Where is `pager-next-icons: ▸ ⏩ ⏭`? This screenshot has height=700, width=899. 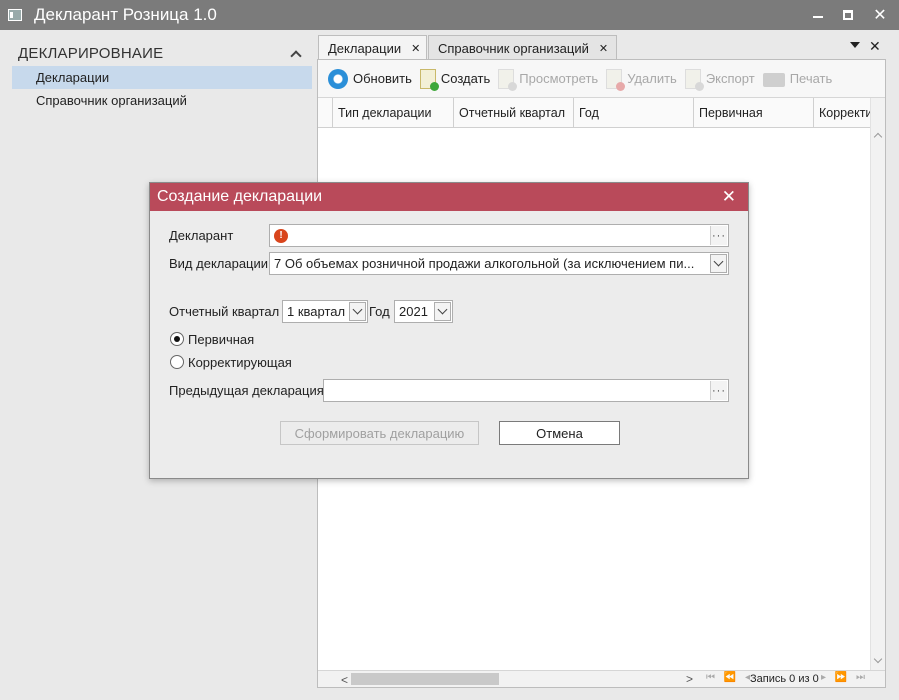 pager-next-icons: ▸ ⏩ ⏭ is located at coordinates (844, 677).